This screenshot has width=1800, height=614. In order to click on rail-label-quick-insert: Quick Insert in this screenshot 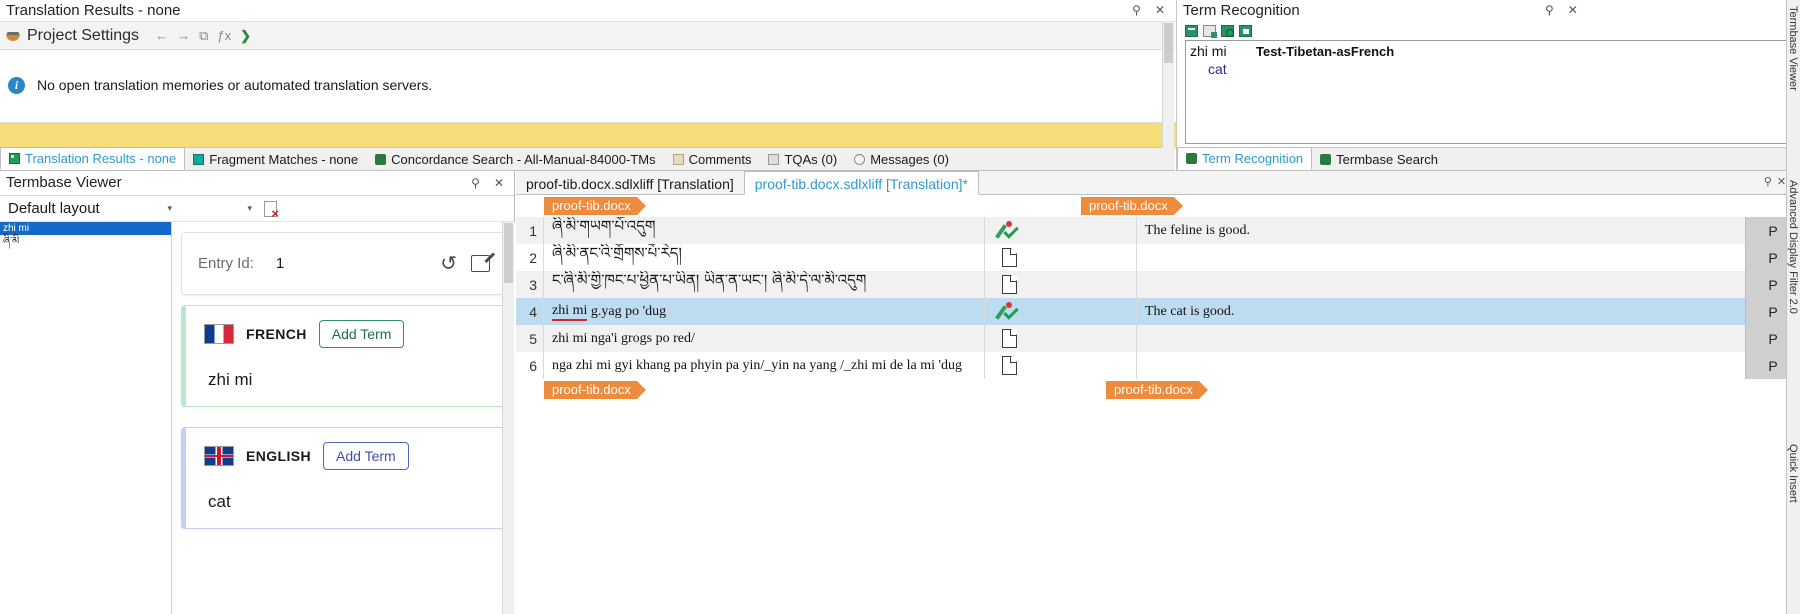, I will do `click(1793, 473)`.